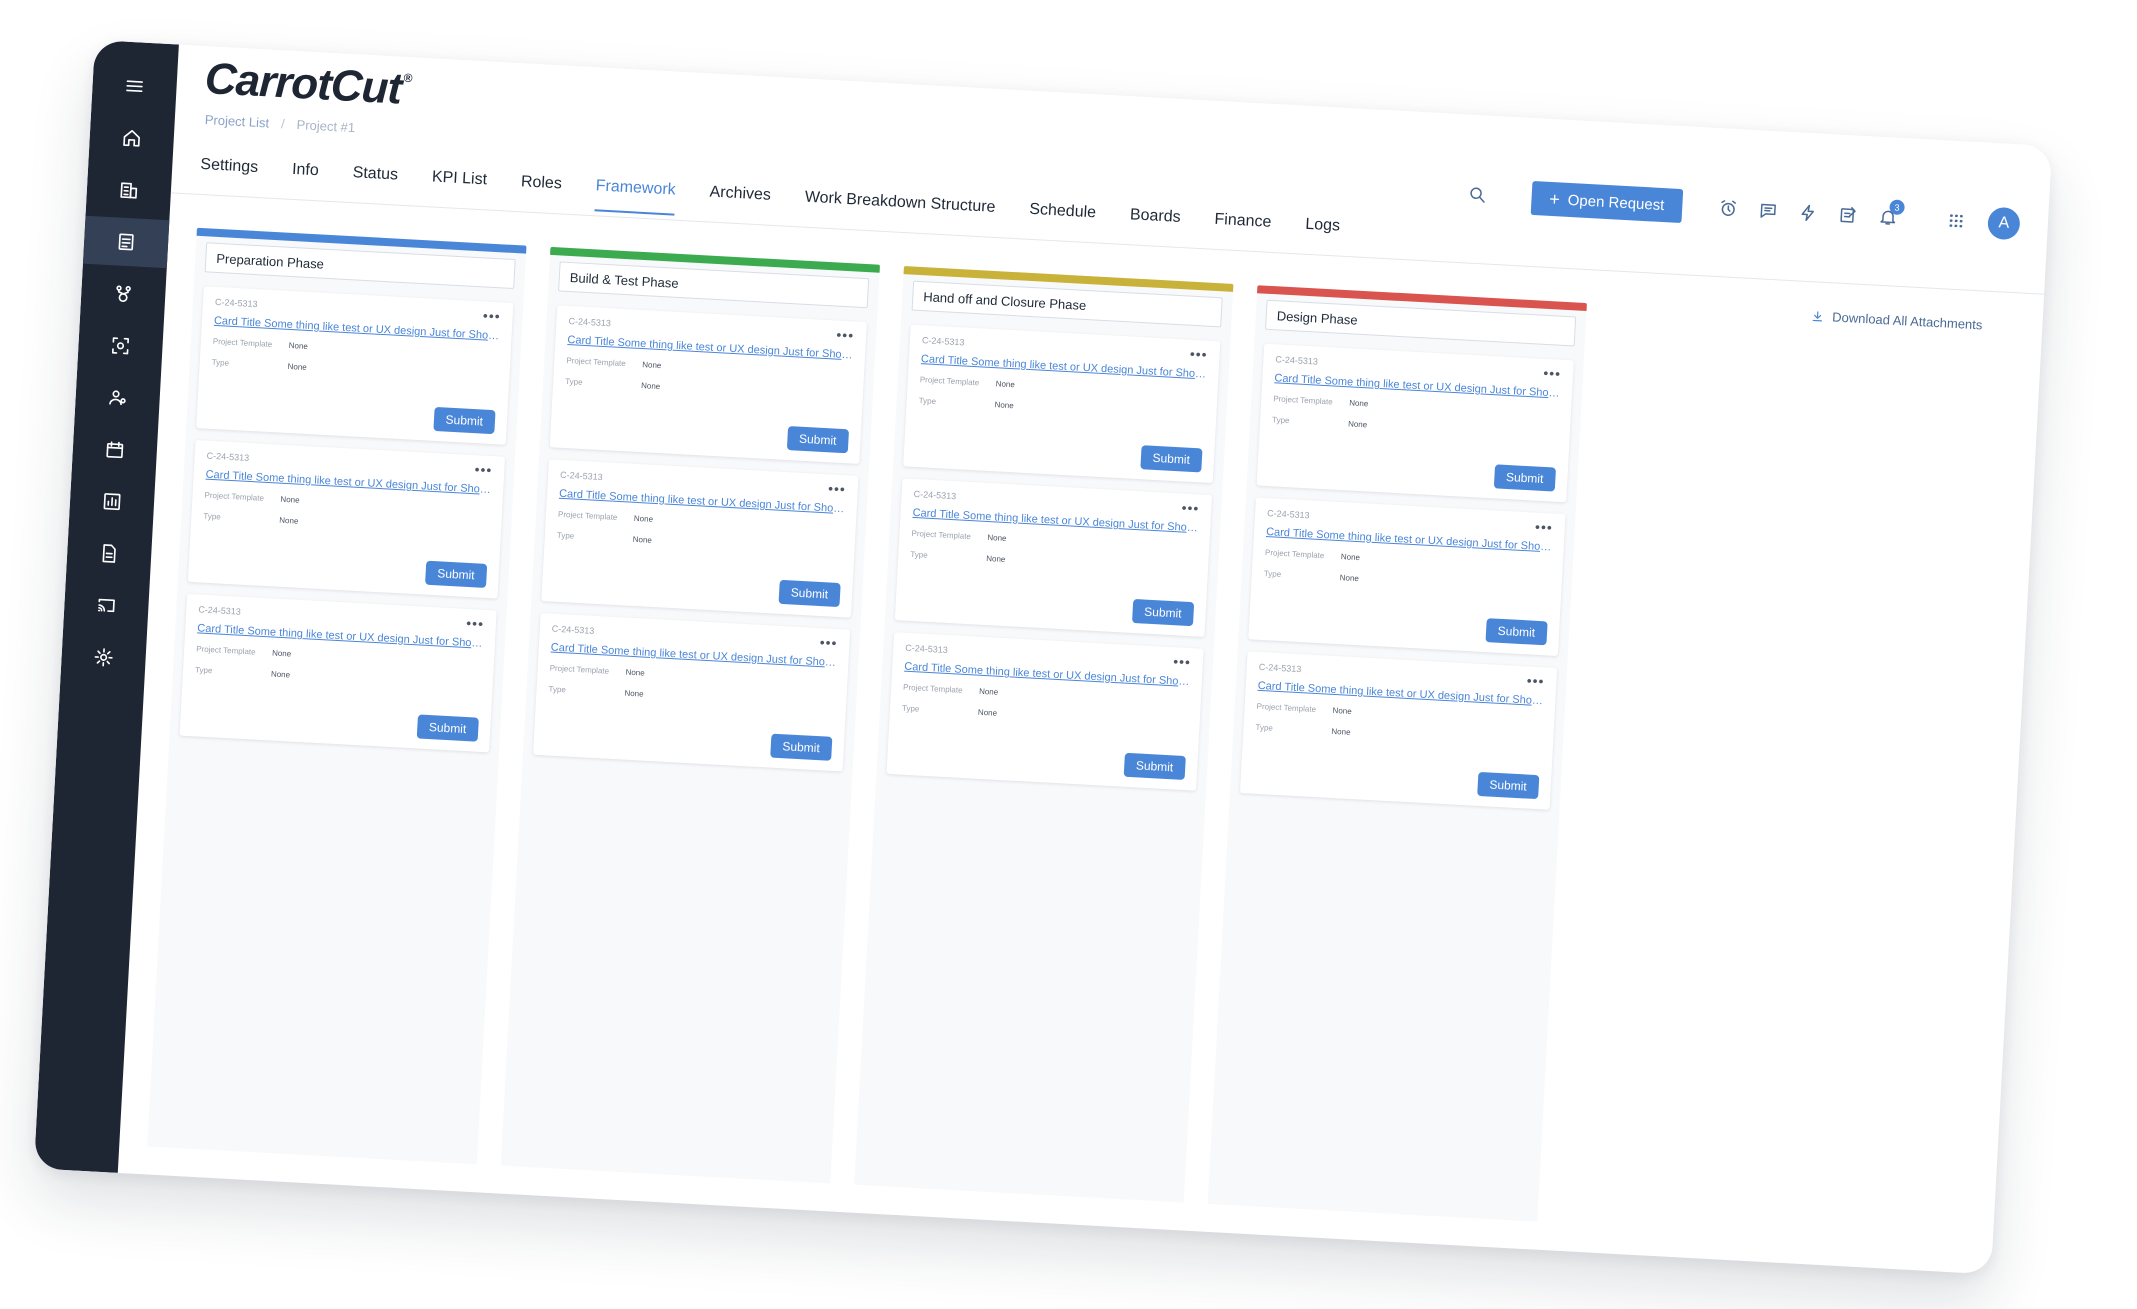 The image size is (2137, 1309). What do you see at coordinates (1808, 213) in the screenshot?
I see `lightning-icon` at bounding box center [1808, 213].